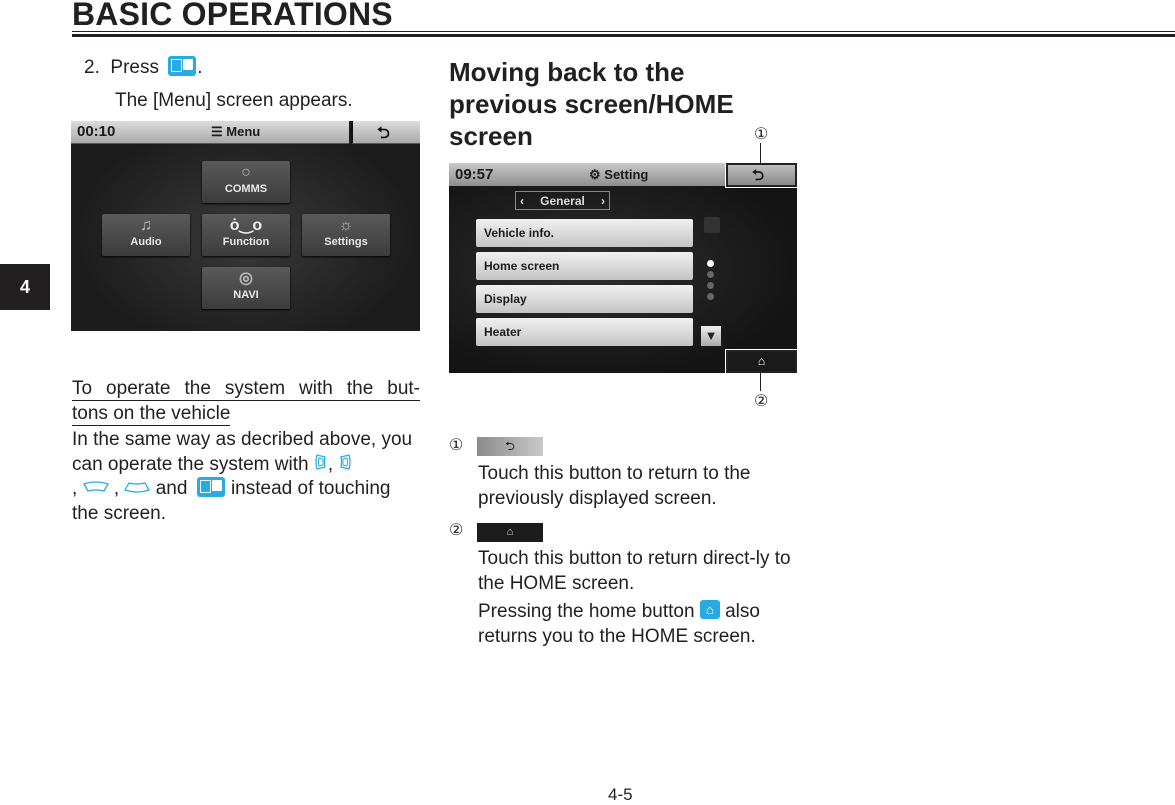 This screenshot has width=1175, height=805. What do you see at coordinates (246, 182) in the screenshot?
I see `tile-comms: ○ COMMS` at bounding box center [246, 182].